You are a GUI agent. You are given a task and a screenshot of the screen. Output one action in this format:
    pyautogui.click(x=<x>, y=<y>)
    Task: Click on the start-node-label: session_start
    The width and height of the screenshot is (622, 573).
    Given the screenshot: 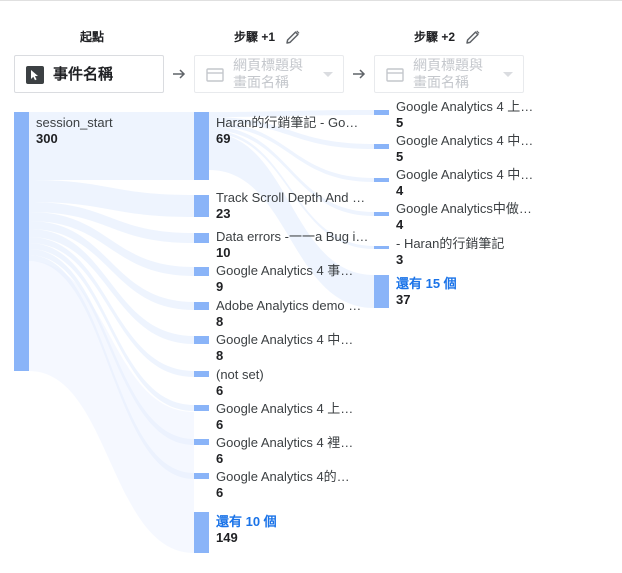 What is the action you would take?
    pyautogui.click(x=74, y=123)
    